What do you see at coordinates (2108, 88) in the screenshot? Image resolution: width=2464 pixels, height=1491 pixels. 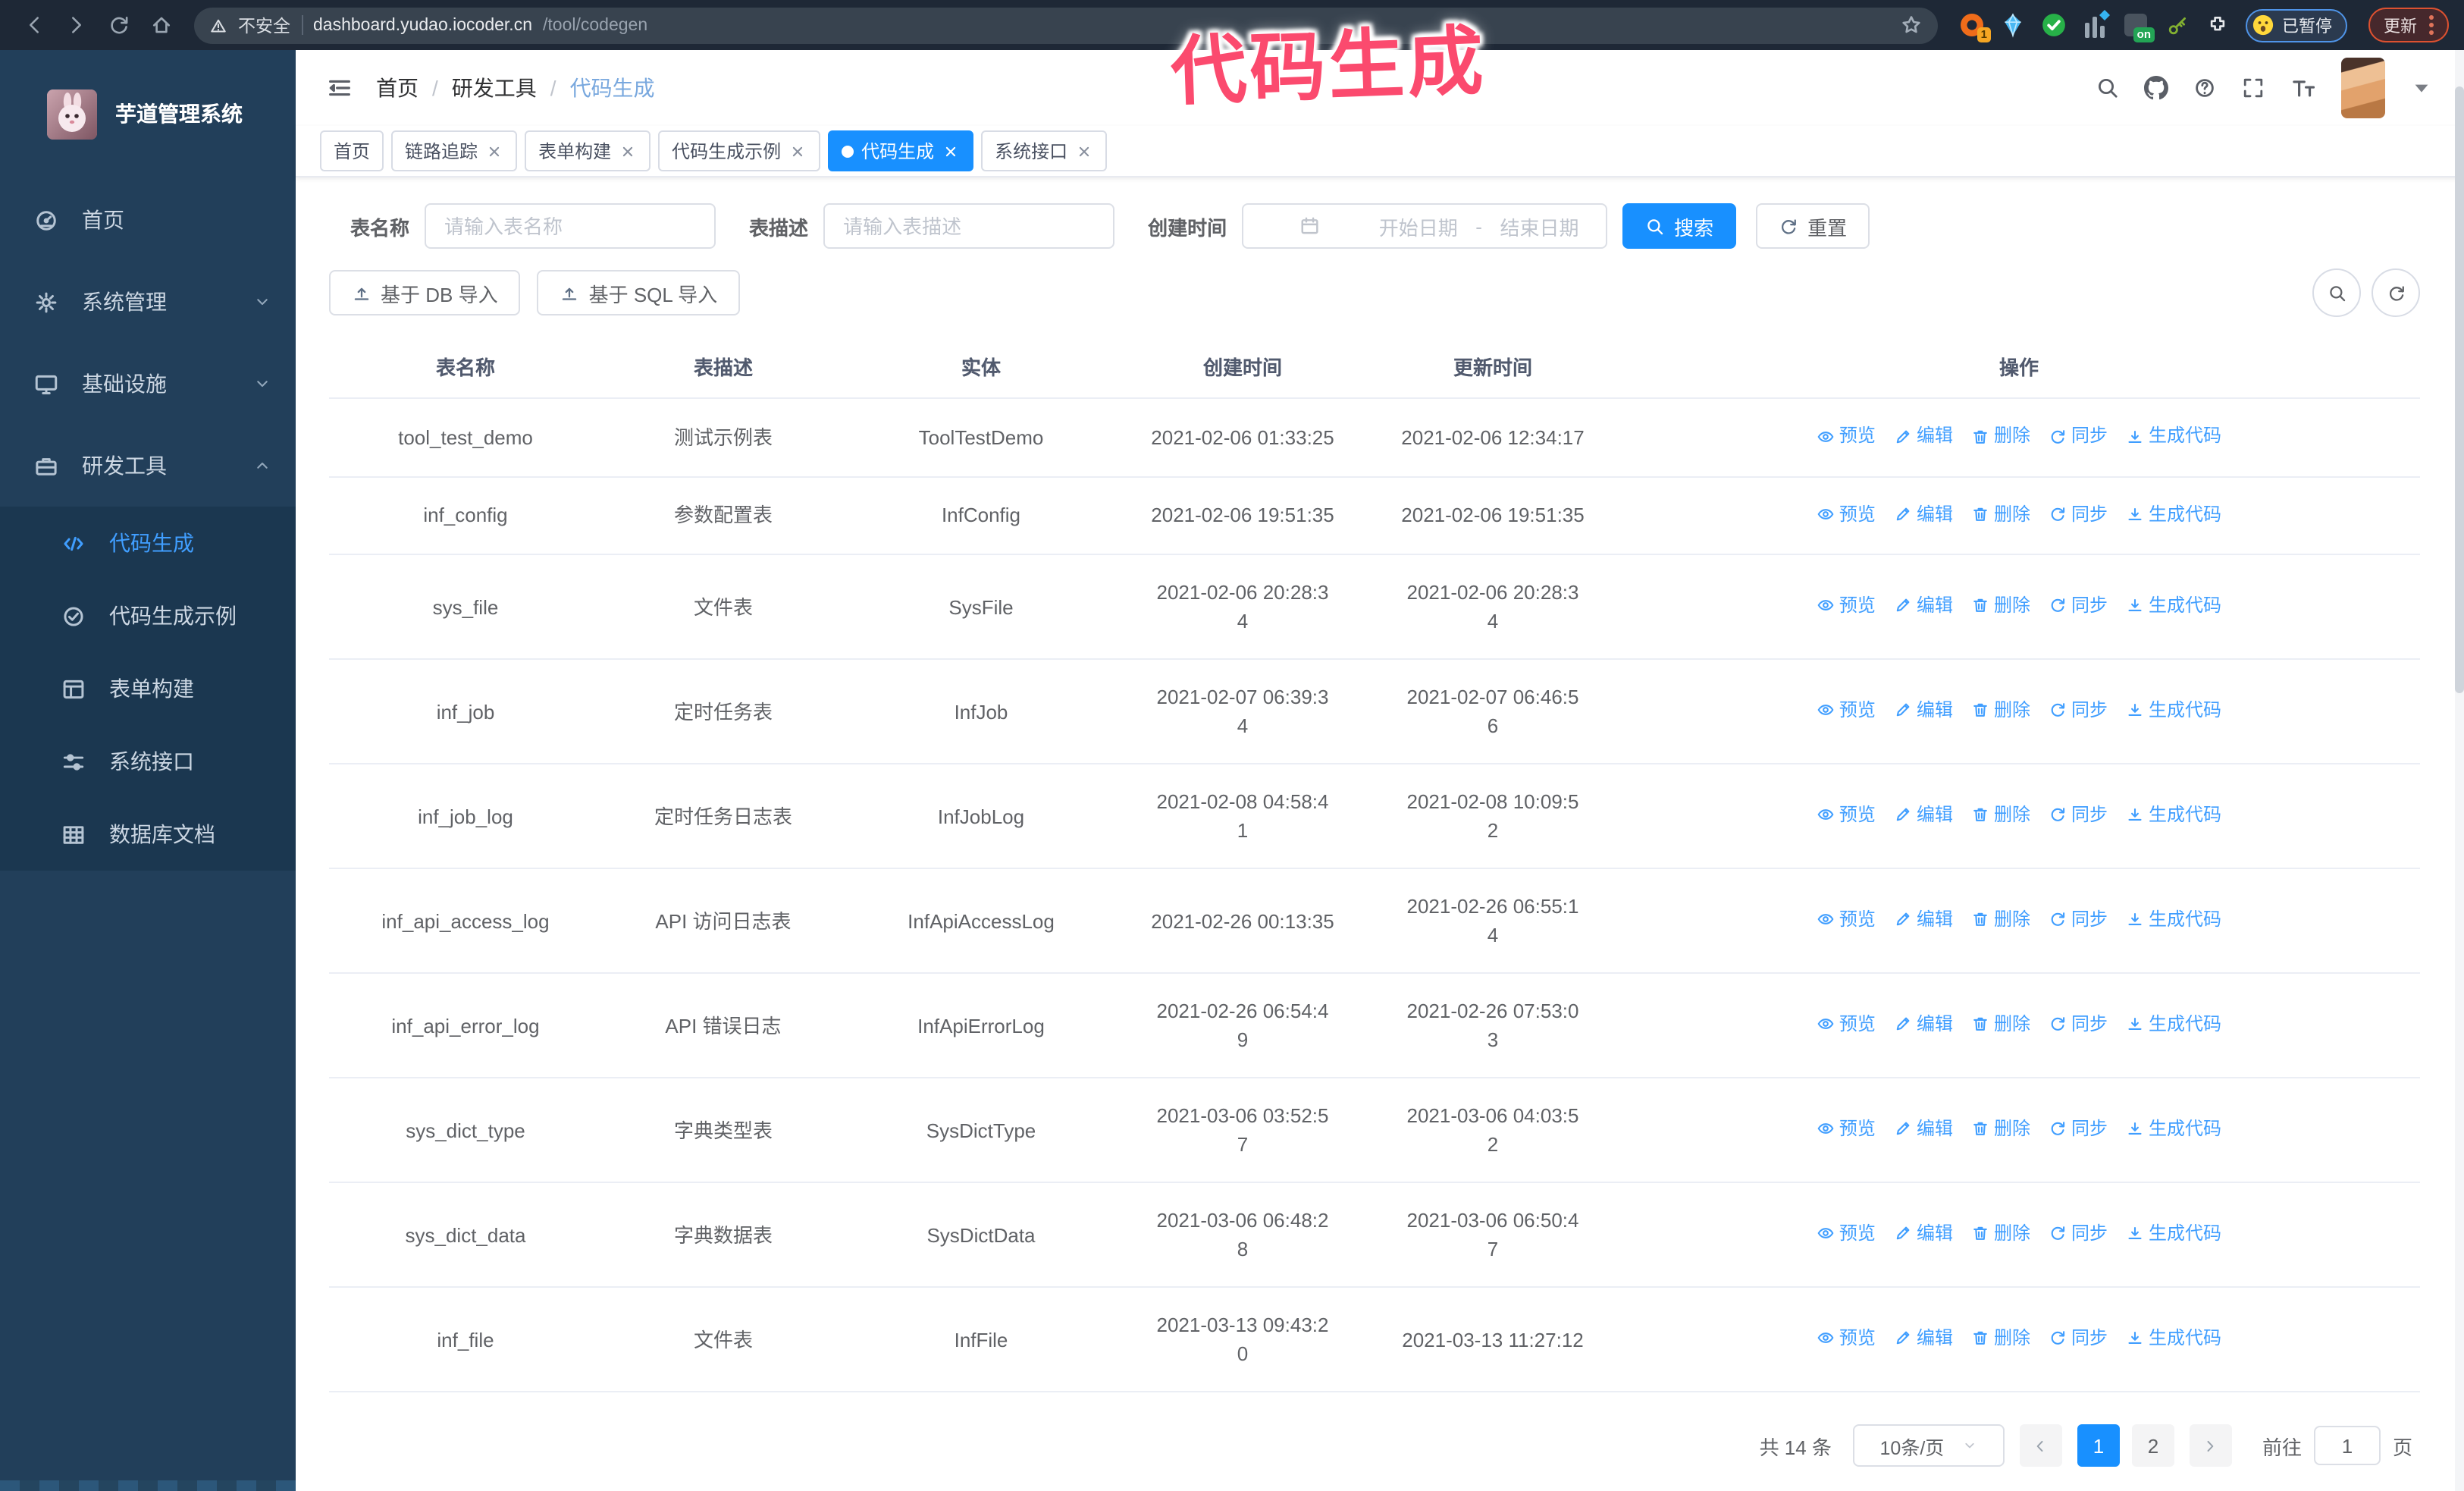 I see `header-search-icon` at bounding box center [2108, 88].